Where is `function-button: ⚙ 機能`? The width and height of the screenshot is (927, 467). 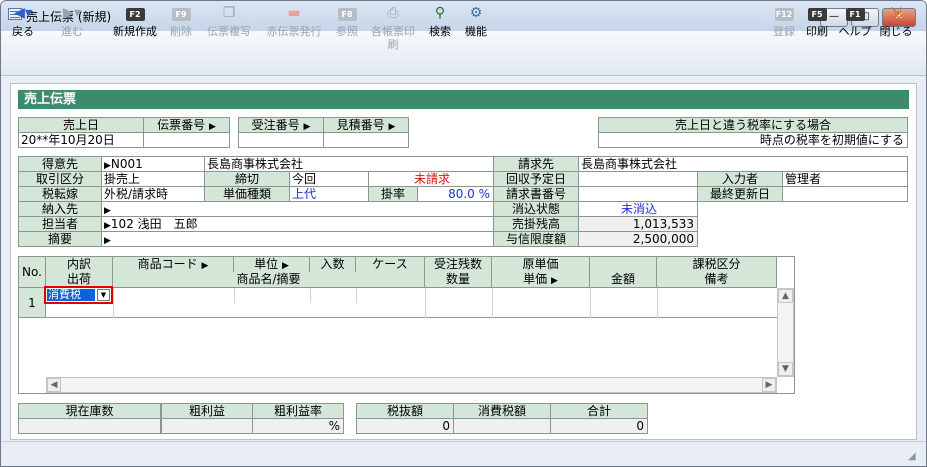
function-button: ⚙ 機能 is located at coordinates (476, 22).